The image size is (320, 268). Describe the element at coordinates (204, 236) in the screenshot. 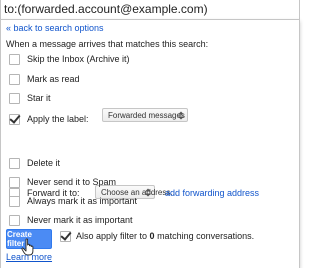

I see `also-apply-suffix: matching conversations.` at that location.